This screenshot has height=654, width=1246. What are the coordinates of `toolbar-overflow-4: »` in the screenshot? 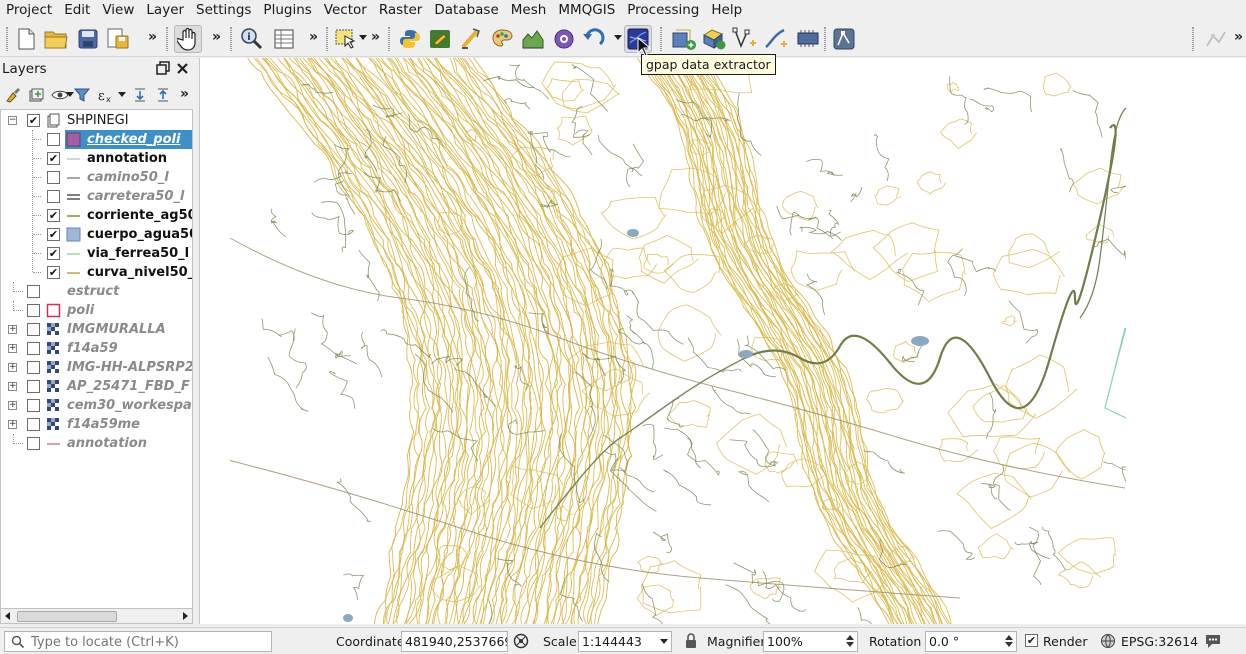 It's located at (375, 37).